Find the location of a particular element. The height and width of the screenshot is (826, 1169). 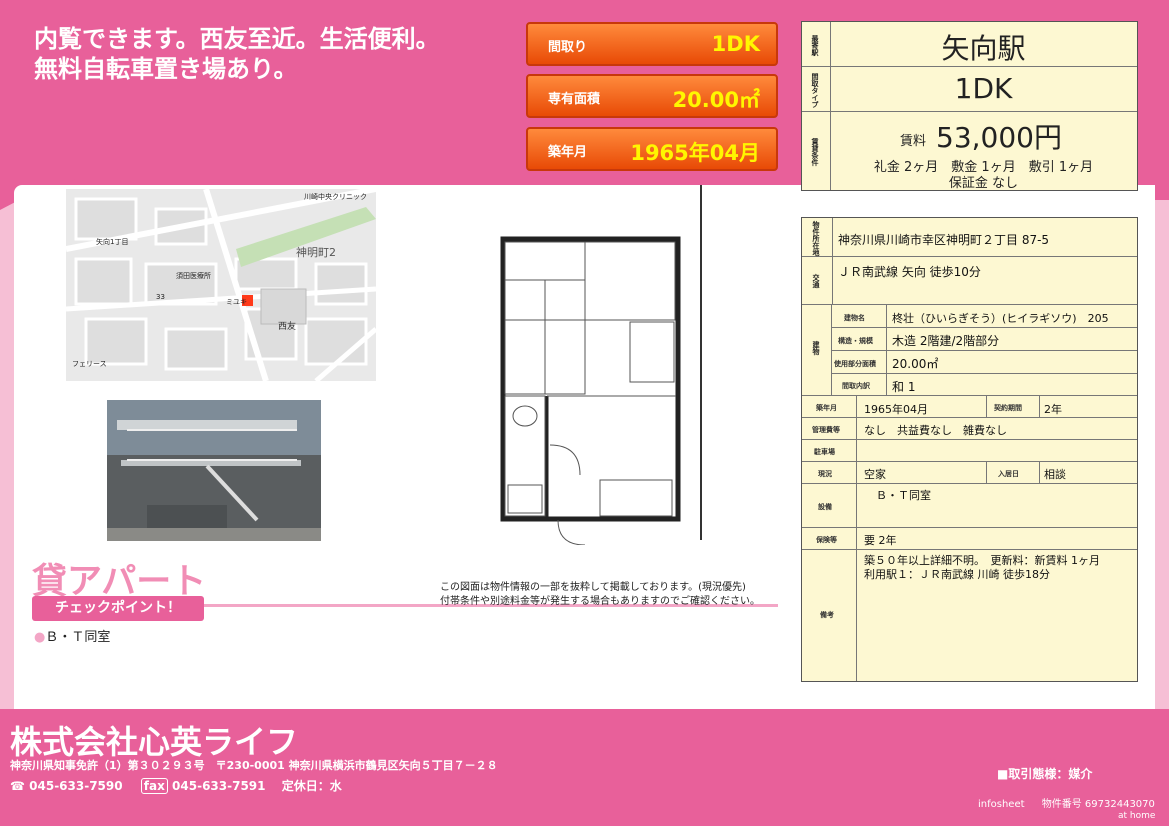

infosheet-row: infosheet 物件番号 69732443070 is located at coordinates (1066, 802).